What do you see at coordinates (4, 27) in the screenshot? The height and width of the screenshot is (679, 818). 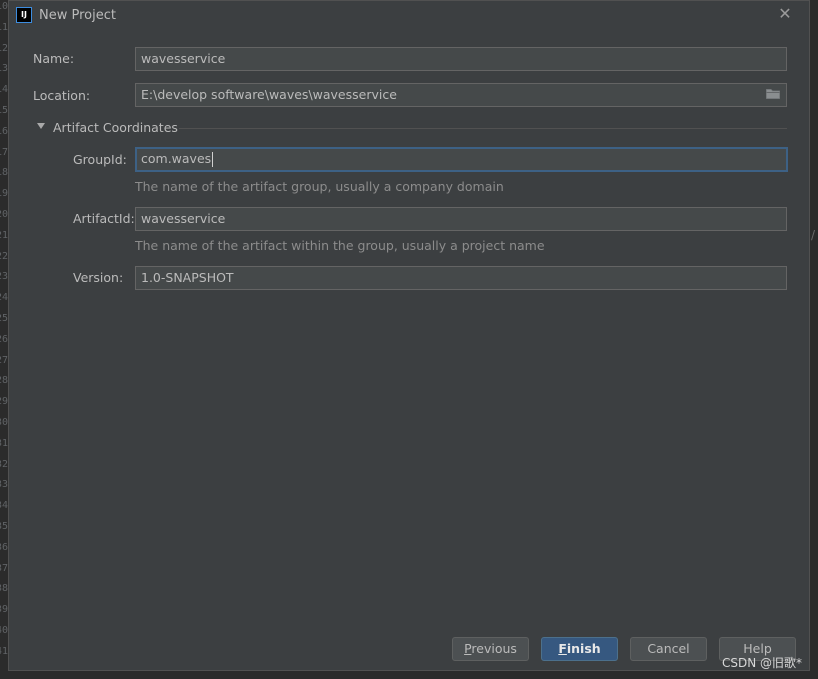 I see `gutter-line-number: 11` at bounding box center [4, 27].